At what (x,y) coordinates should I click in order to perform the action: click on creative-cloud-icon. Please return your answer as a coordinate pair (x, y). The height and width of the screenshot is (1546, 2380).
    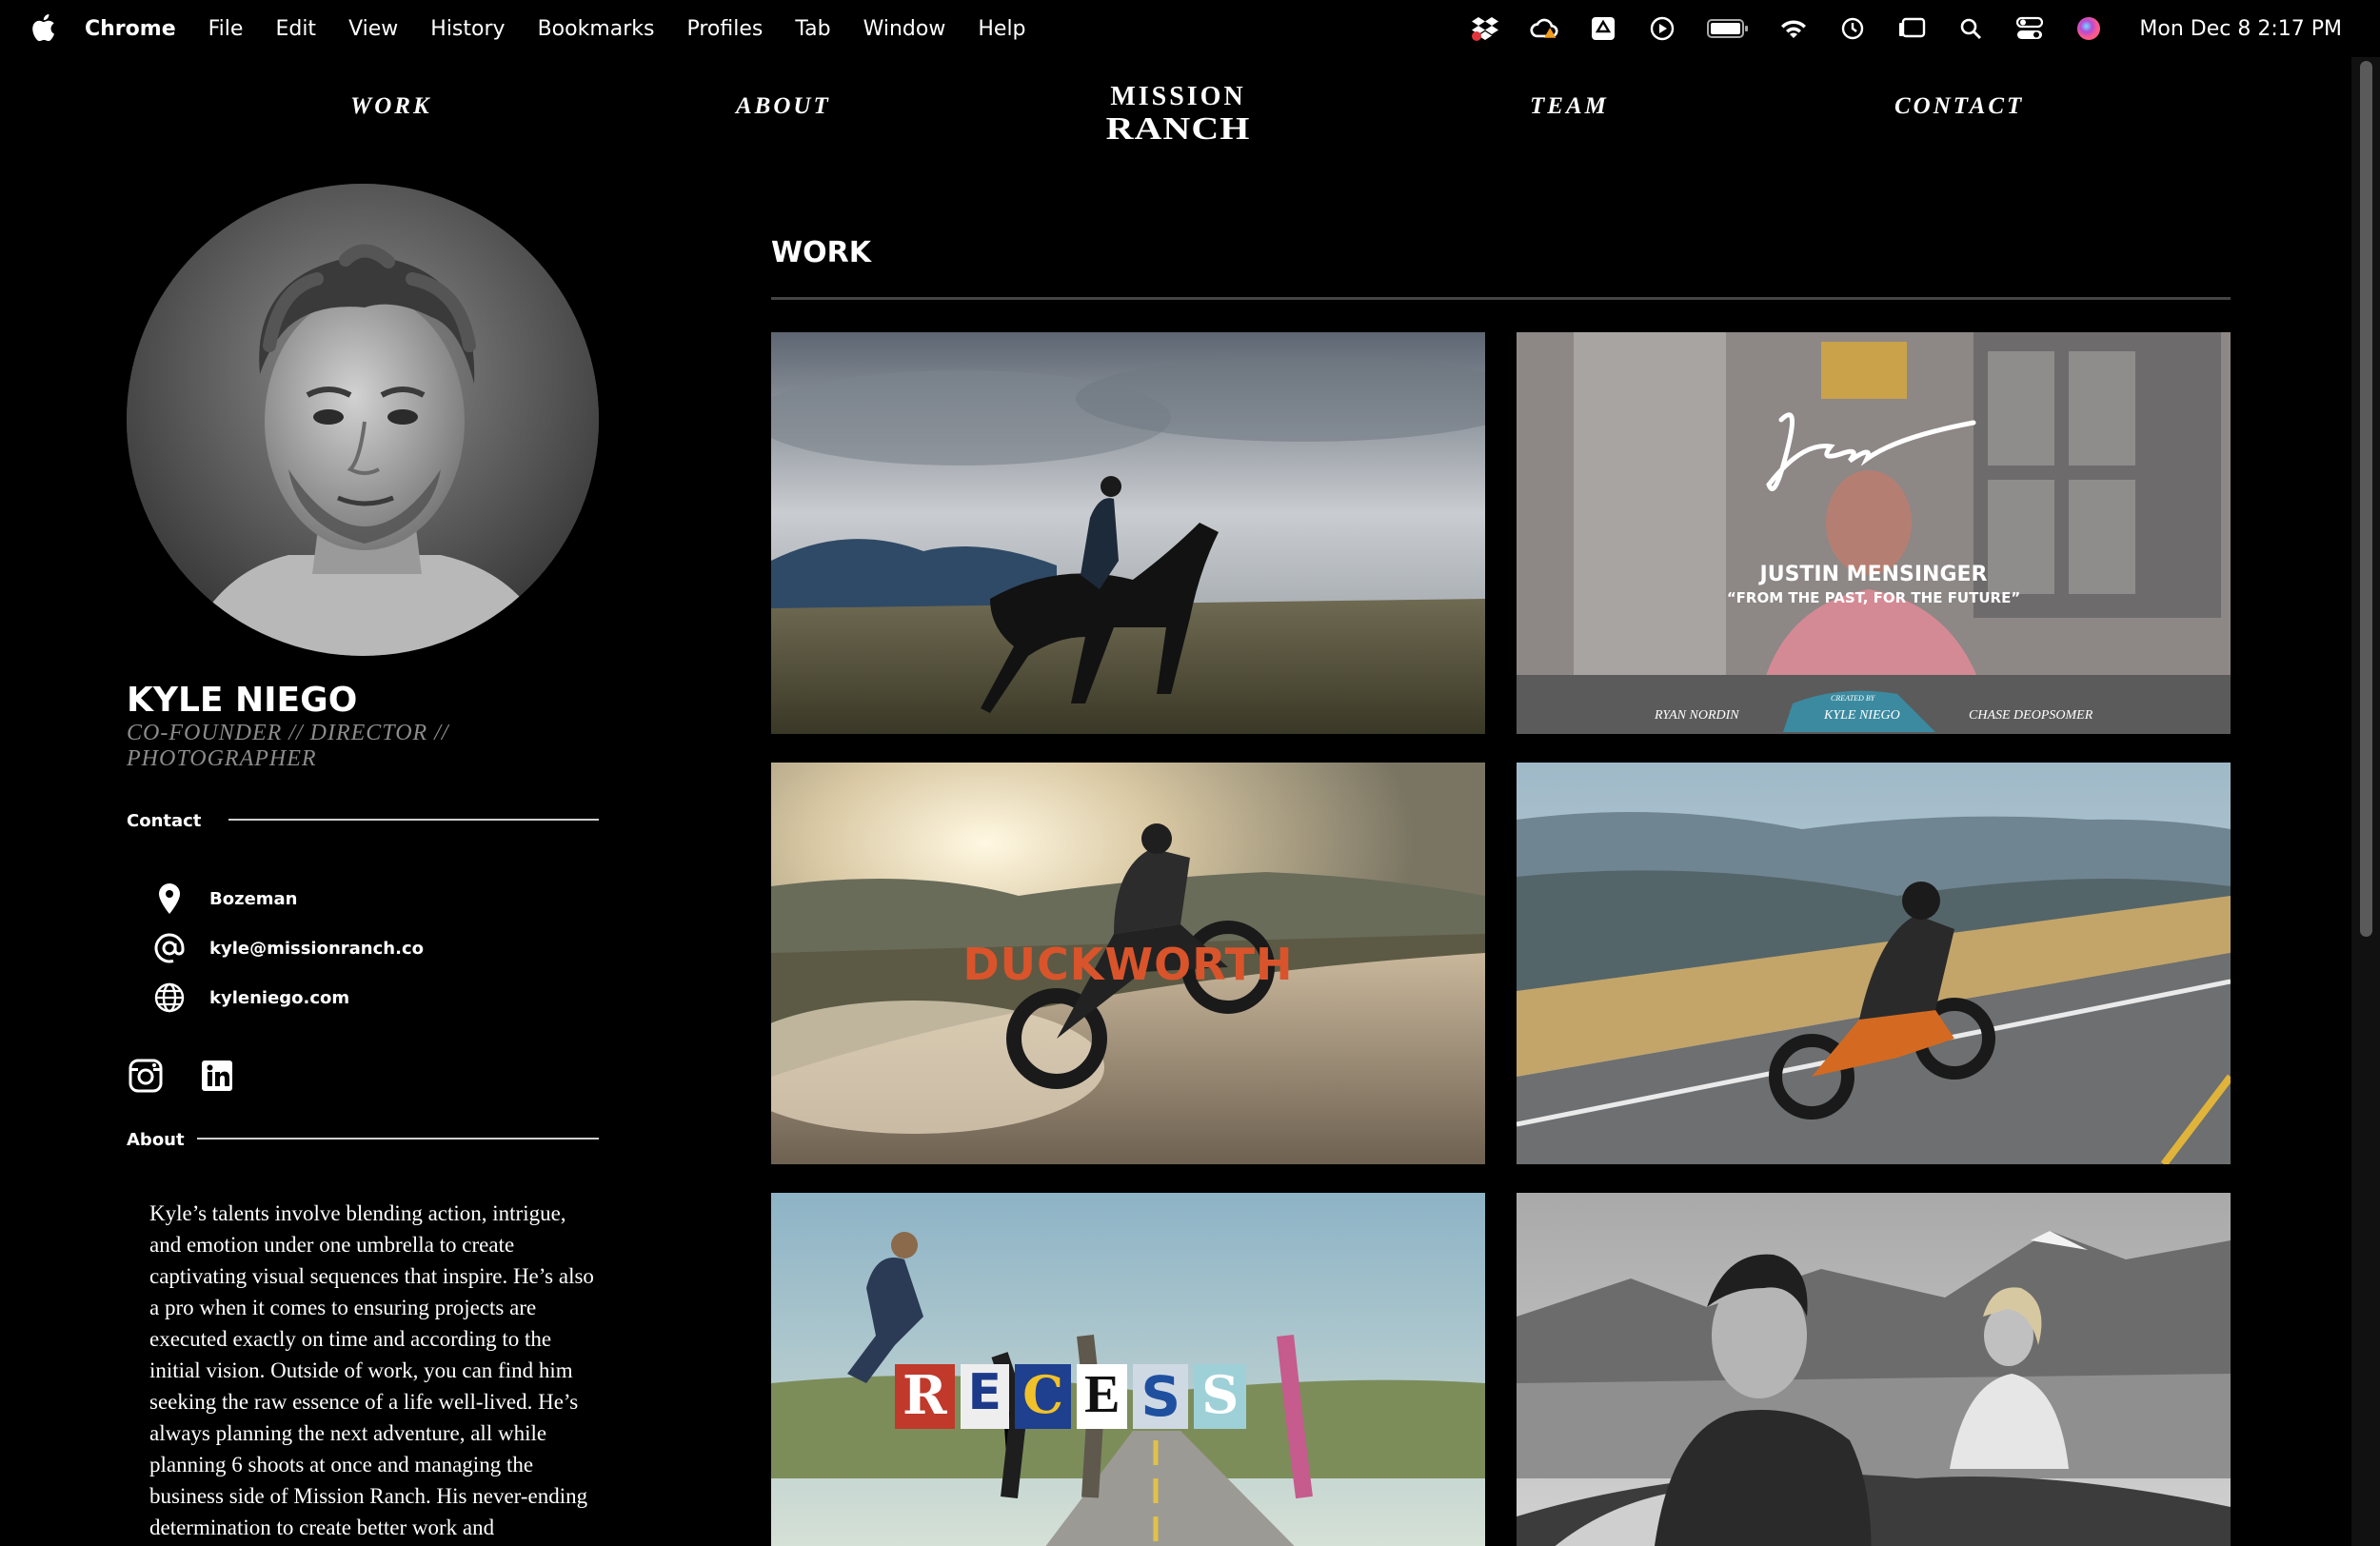
    Looking at the image, I should click on (1544, 28).